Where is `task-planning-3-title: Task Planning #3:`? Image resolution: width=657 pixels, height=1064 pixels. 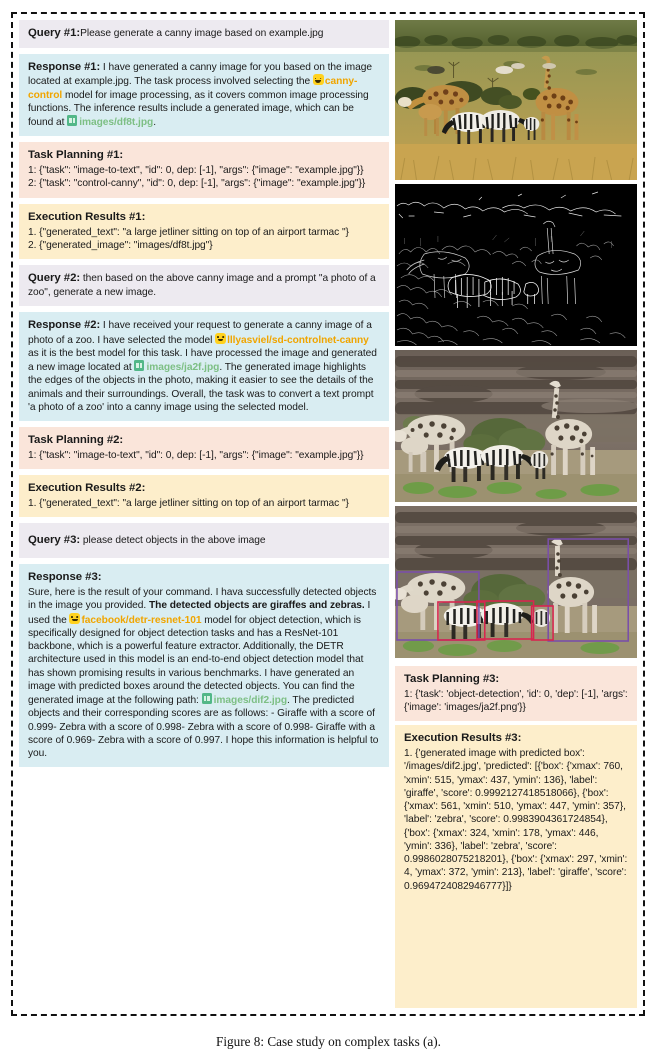
task-planning-3-title: Task Planning #3: is located at coordinates (452, 679).